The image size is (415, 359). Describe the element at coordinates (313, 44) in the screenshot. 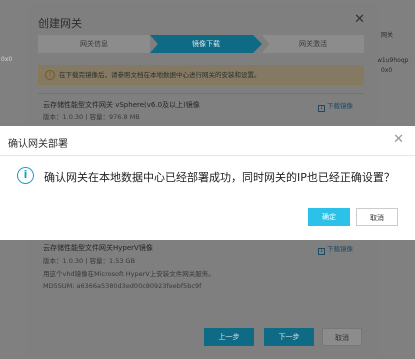

I see `step-gateway-activation: 网关激活` at that location.